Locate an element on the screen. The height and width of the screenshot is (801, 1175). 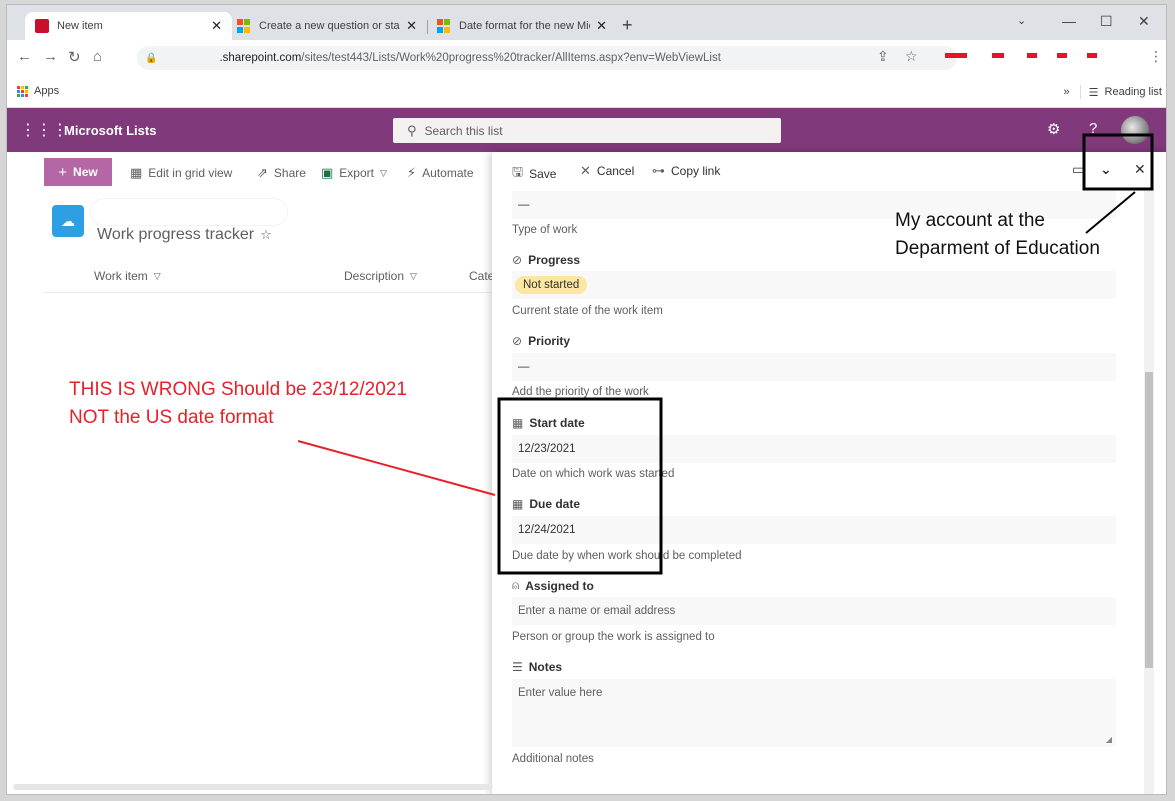
new-item-button: + New is located at coordinates (78, 172).